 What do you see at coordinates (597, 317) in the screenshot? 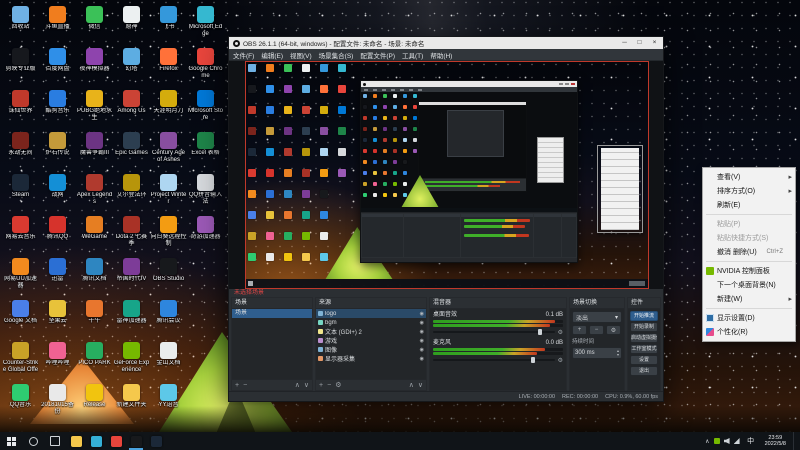
I see `transition-select: 淡出 ▾` at bounding box center [597, 317].